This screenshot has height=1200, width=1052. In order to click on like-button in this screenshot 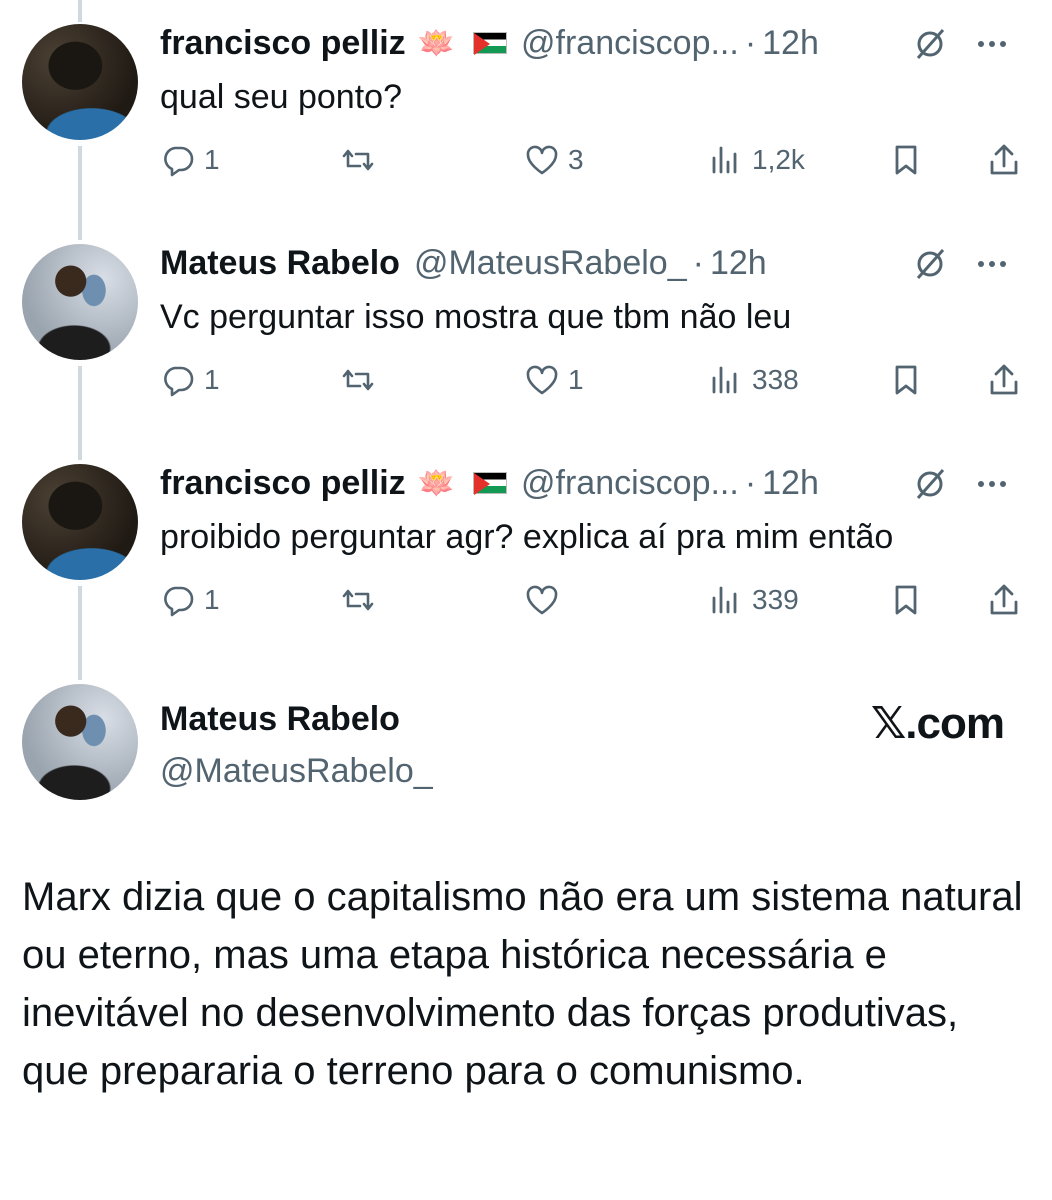, I will do `click(546, 600)`.